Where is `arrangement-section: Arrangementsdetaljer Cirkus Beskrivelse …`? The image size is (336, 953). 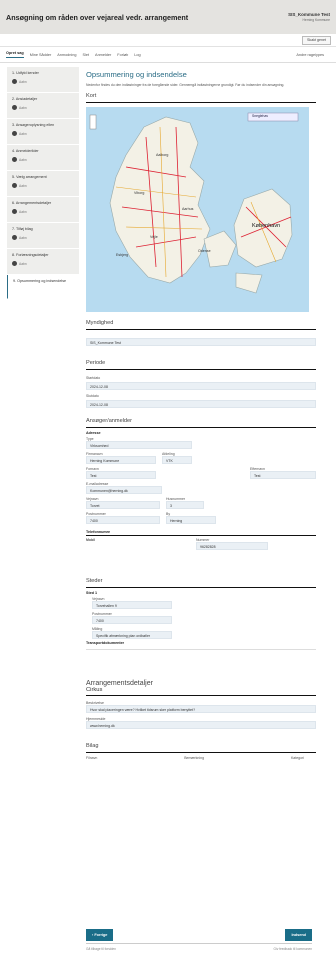 arrangement-section: Arrangementsdetaljer Cirkus Beskrivelse … is located at coordinates (201, 704).